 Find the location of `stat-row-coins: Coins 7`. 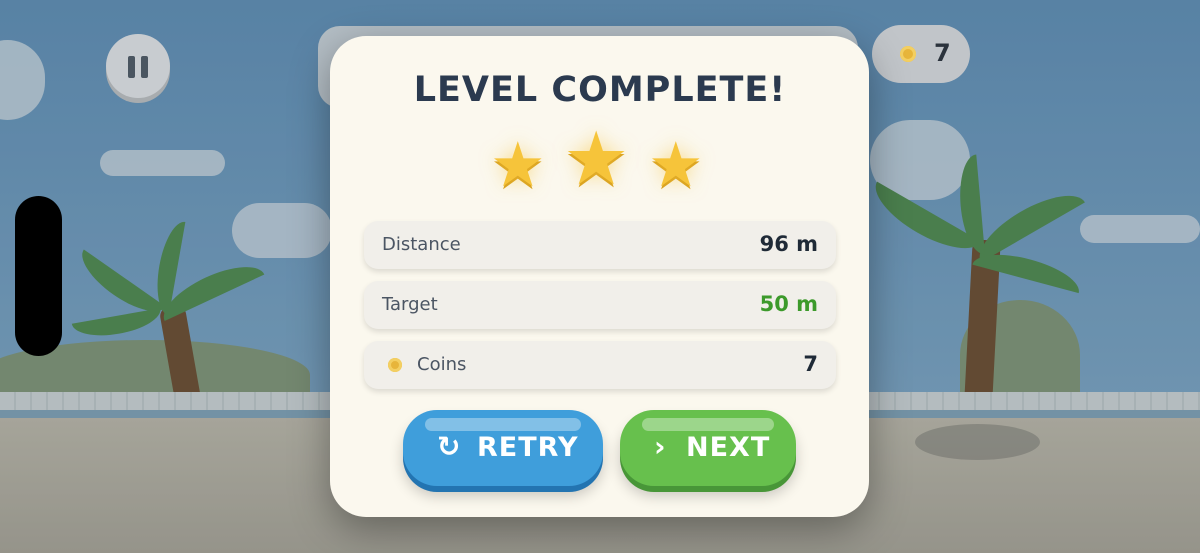

stat-row-coins: Coins 7 is located at coordinates (600, 365).